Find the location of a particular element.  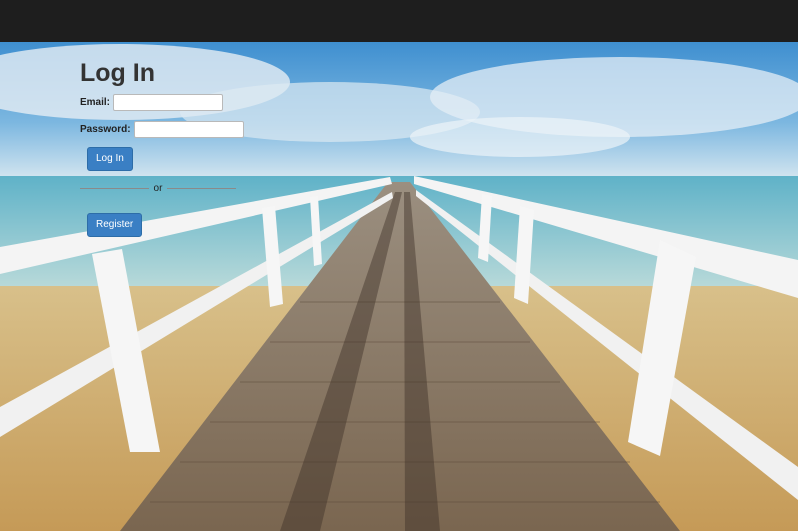

email-label: Email: is located at coordinates (95, 102).